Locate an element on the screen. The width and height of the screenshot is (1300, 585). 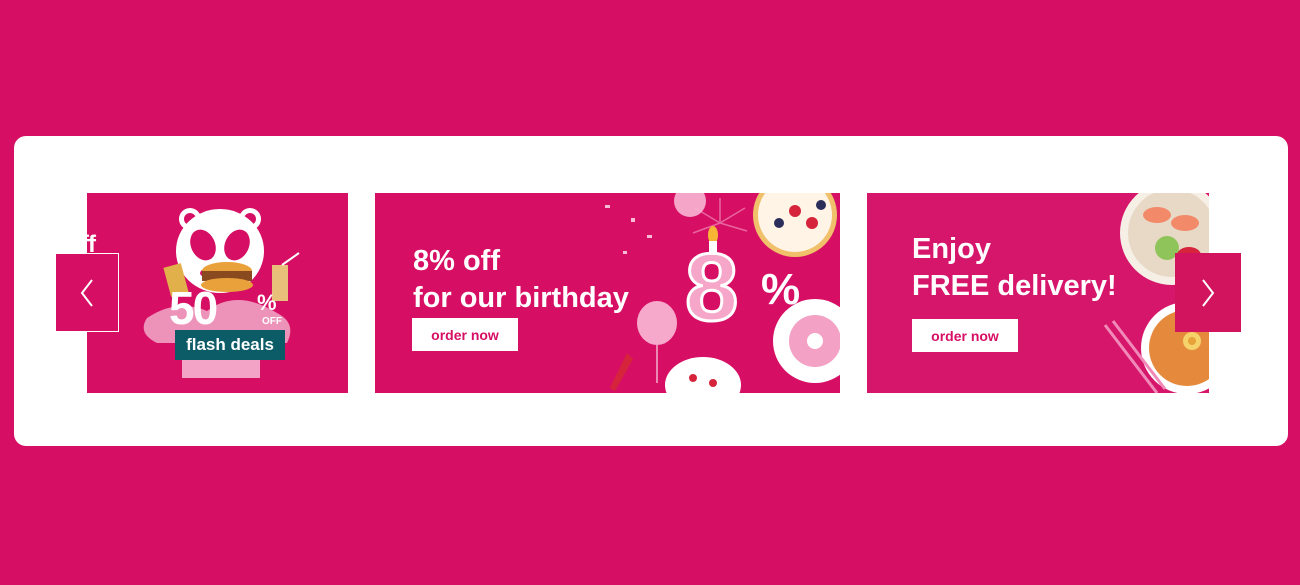
deal-banner: flash deals is located at coordinates (230, 345).